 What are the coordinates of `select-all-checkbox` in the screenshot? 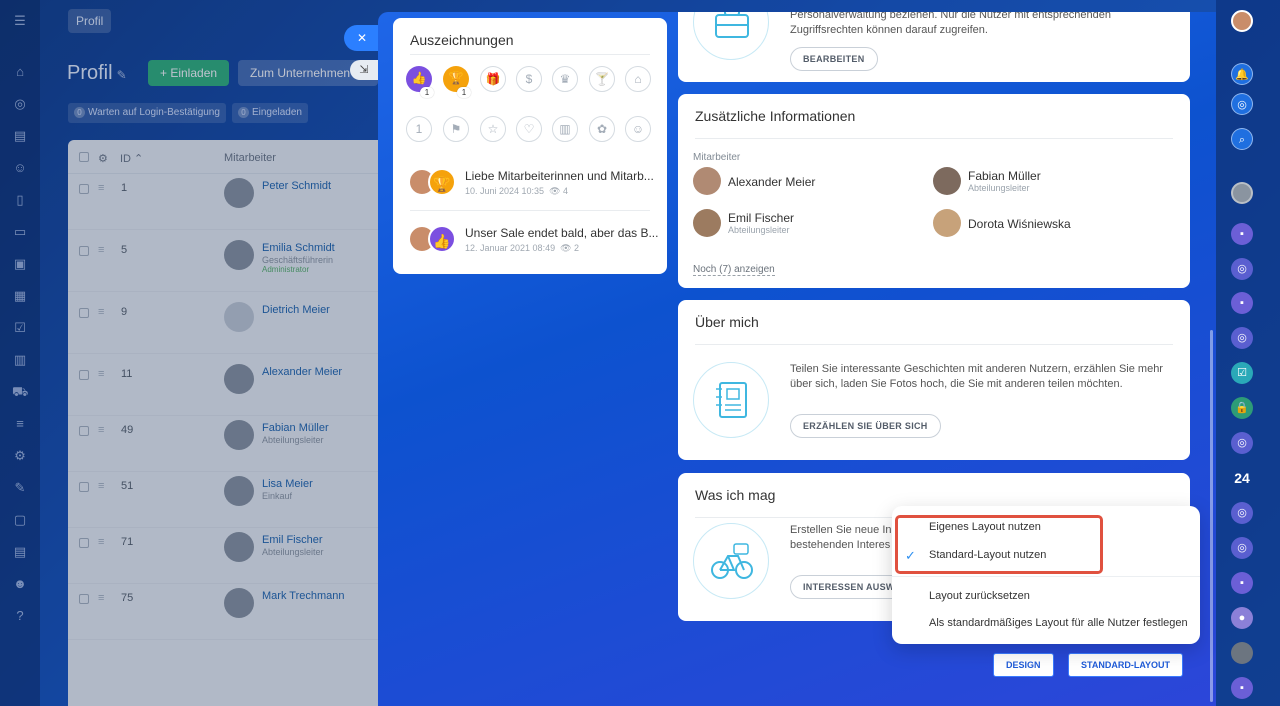 It's located at (84, 157).